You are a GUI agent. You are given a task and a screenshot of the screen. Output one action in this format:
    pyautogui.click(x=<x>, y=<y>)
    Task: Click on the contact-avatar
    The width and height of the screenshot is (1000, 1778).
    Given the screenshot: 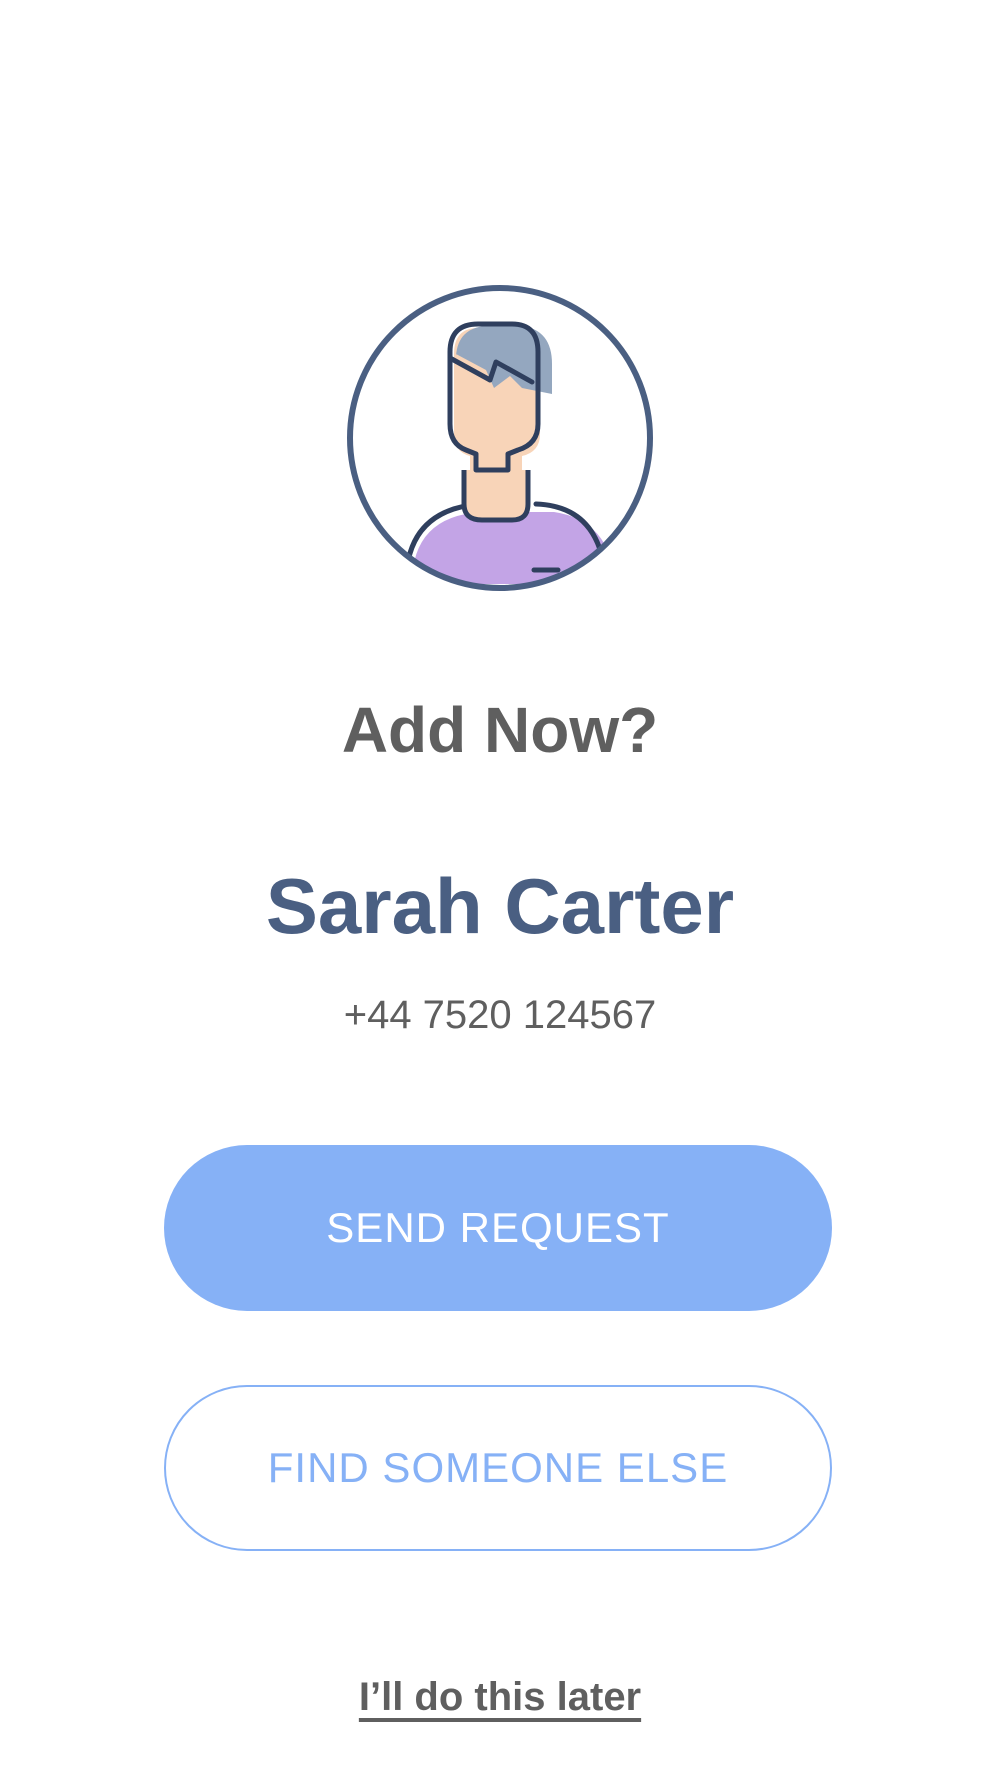 What is the action you would take?
    pyautogui.click(x=500, y=438)
    